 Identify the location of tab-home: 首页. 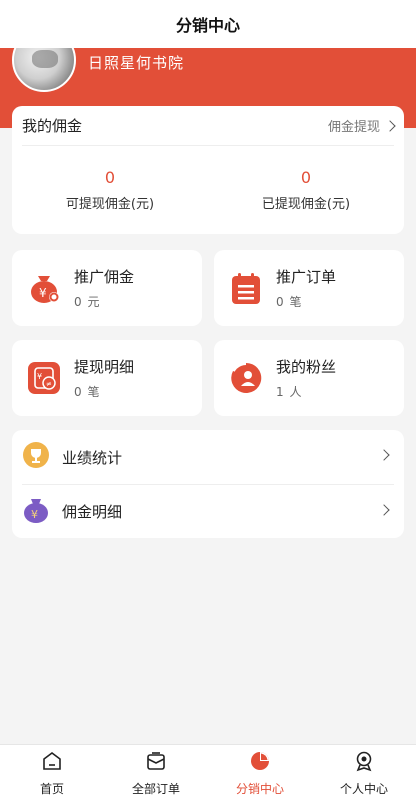
(52, 773).